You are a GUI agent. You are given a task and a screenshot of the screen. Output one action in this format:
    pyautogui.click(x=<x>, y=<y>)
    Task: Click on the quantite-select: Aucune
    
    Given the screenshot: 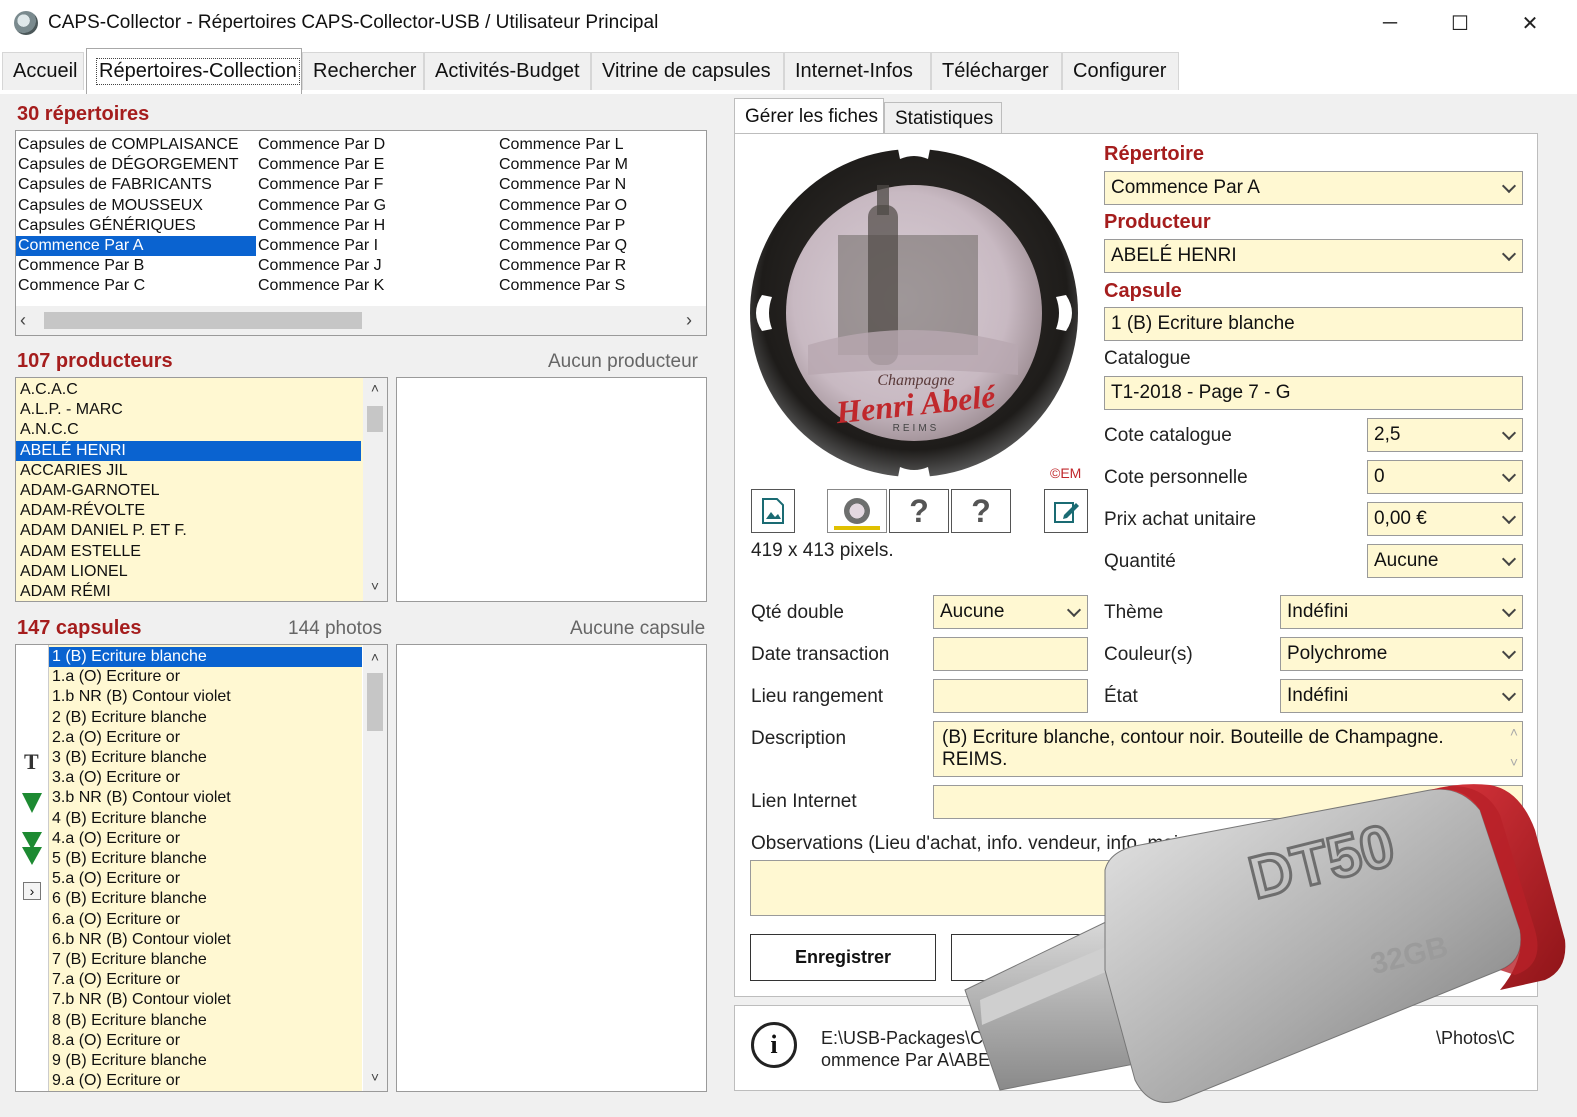 What is the action you would take?
    pyautogui.click(x=1445, y=561)
    